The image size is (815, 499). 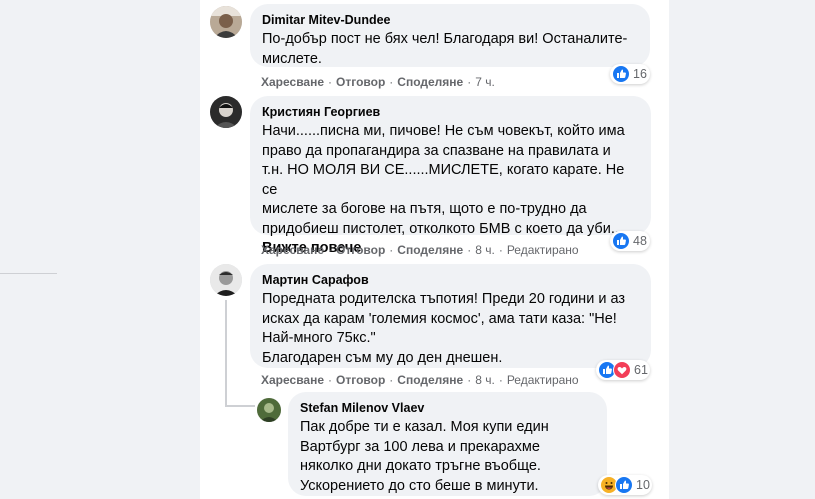 I want to click on comment-author: Кристиян Георгиев, so click(x=450, y=112).